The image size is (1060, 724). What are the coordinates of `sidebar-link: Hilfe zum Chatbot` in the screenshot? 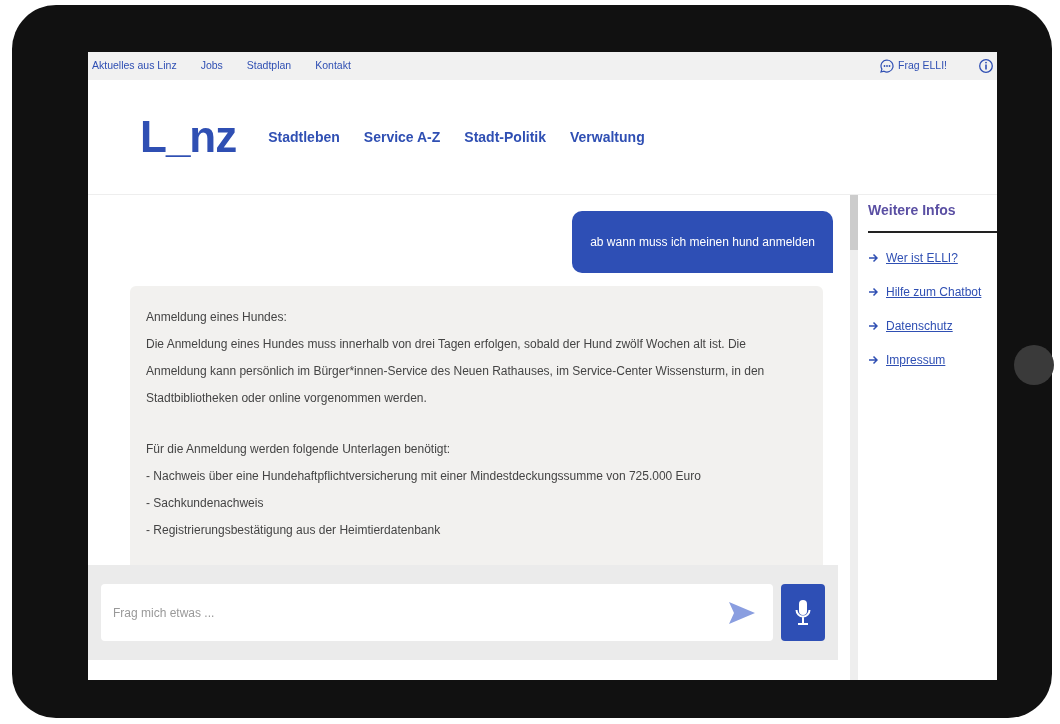 It's located at (934, 292).